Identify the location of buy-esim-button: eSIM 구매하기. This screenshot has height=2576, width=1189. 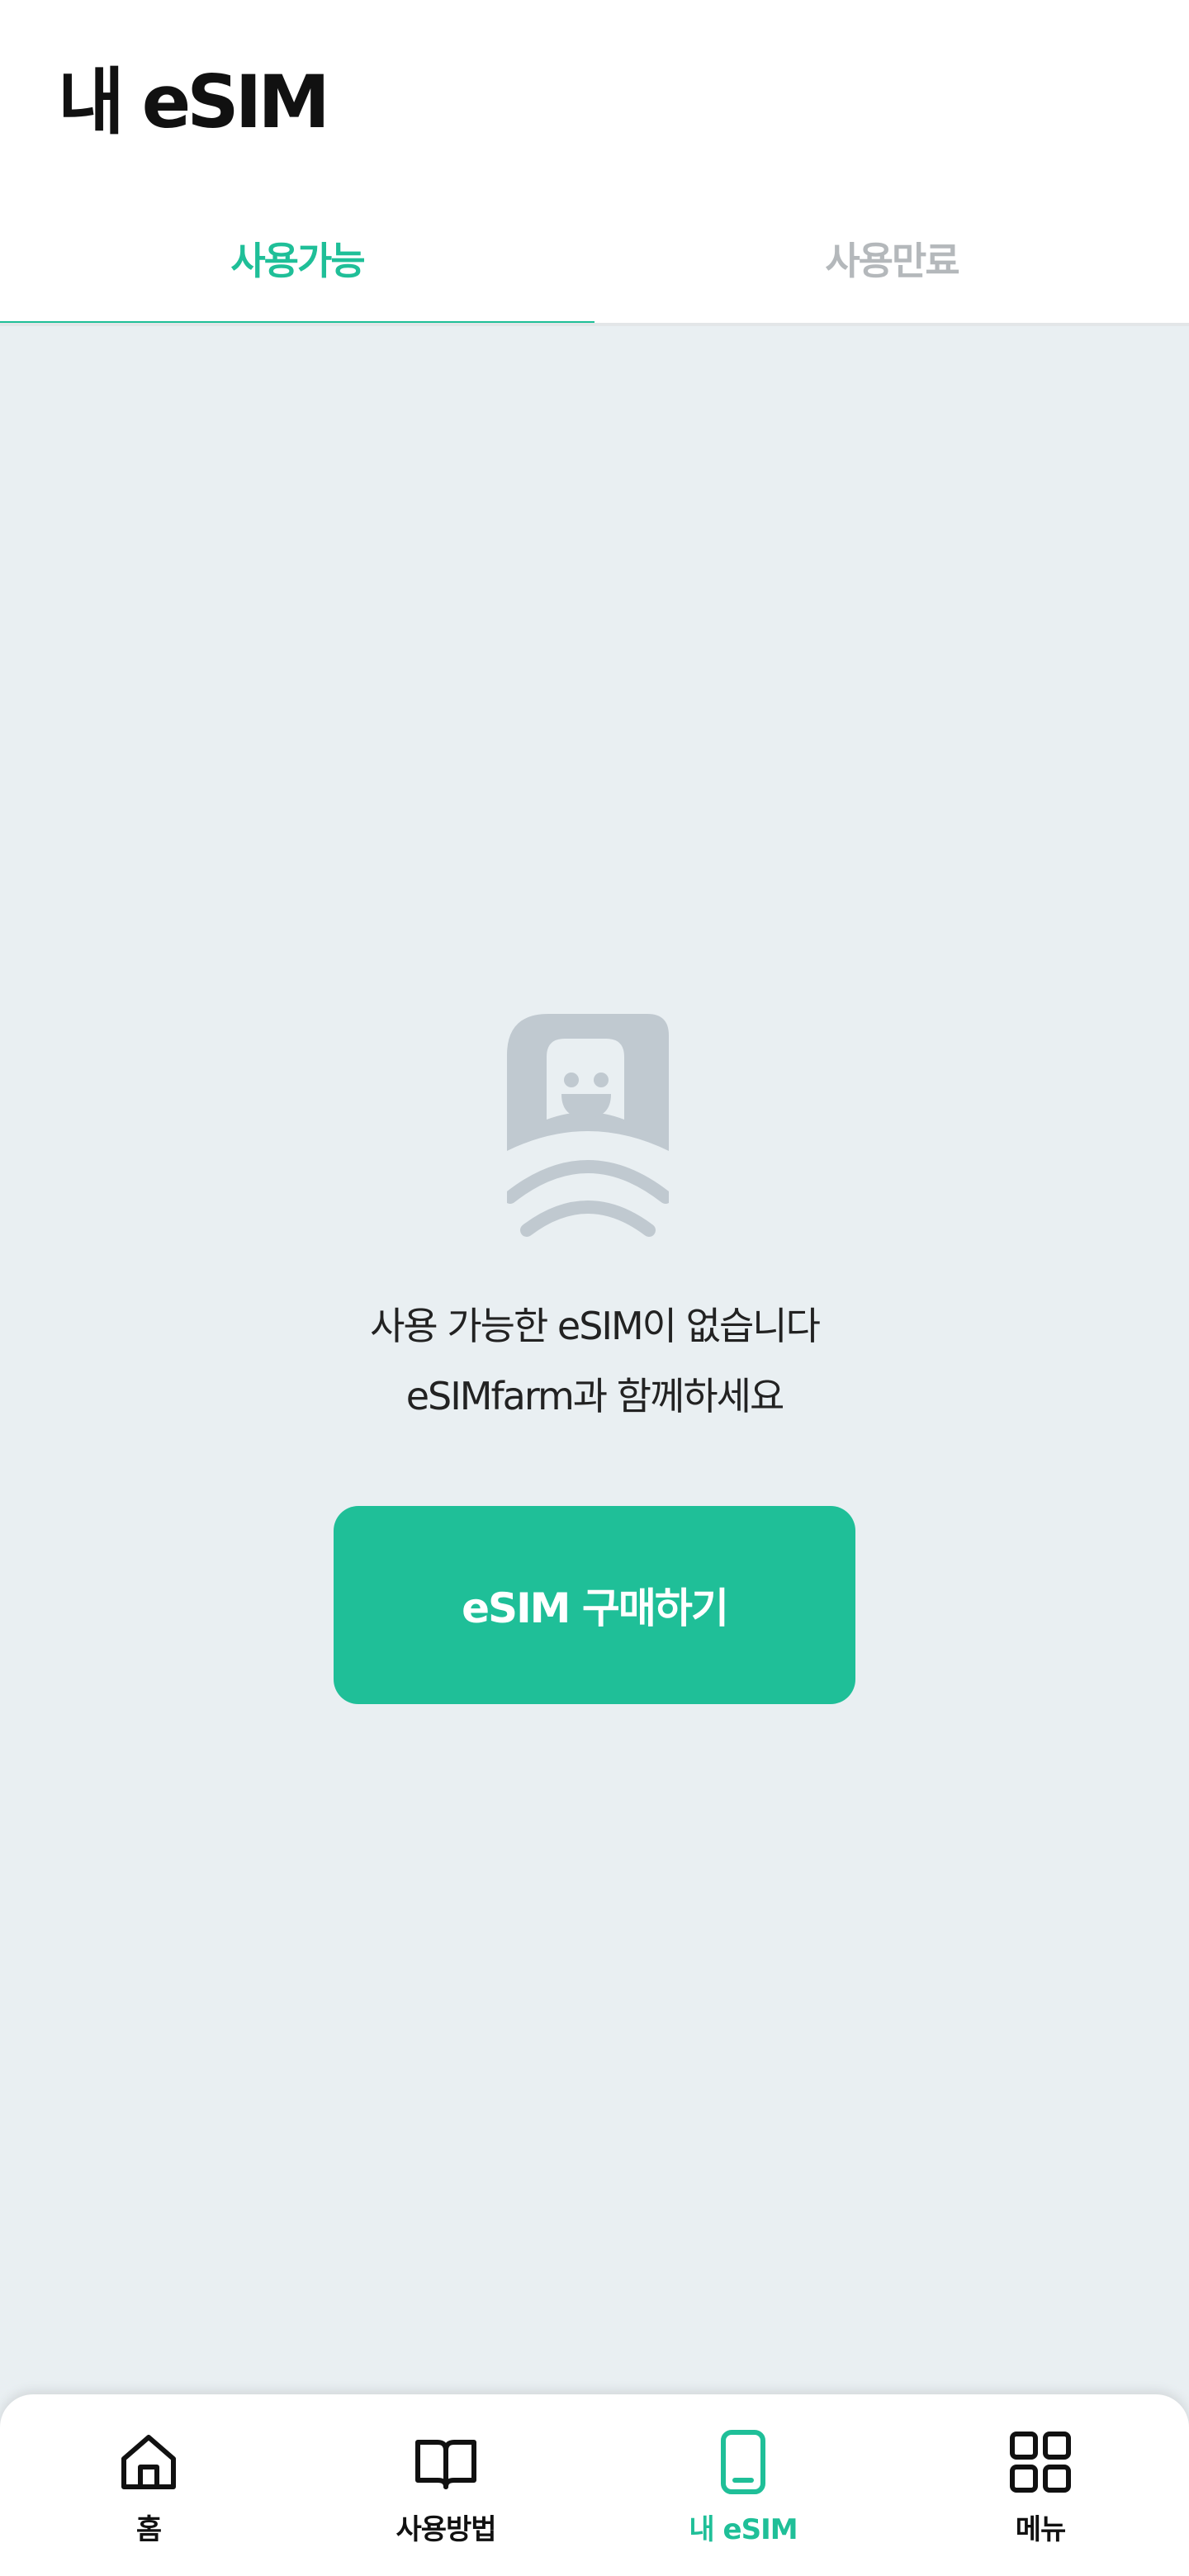
(594, 1605).